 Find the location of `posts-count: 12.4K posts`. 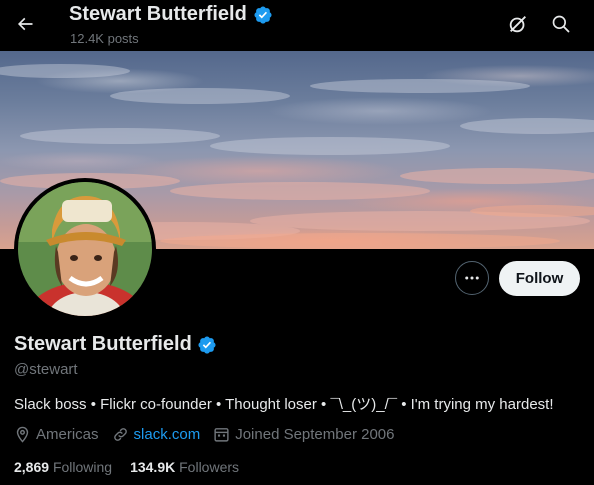

posts-count: 12.4K posts is located at coordinates (104, 38).